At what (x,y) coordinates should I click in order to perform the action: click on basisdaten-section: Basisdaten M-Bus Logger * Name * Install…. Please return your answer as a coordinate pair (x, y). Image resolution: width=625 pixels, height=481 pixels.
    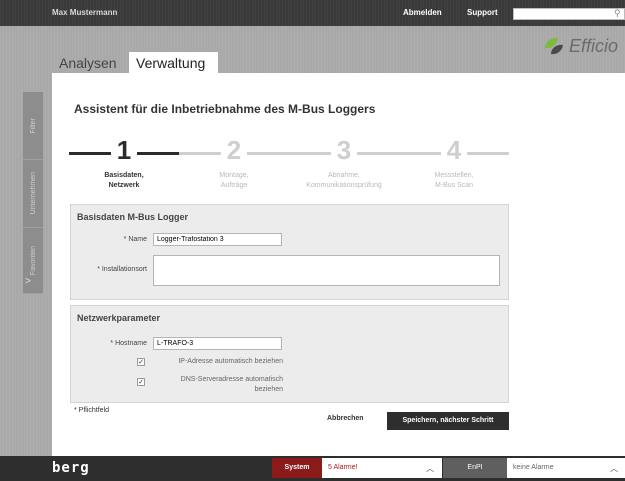
    Looking at the image, I should click on (289, 252).